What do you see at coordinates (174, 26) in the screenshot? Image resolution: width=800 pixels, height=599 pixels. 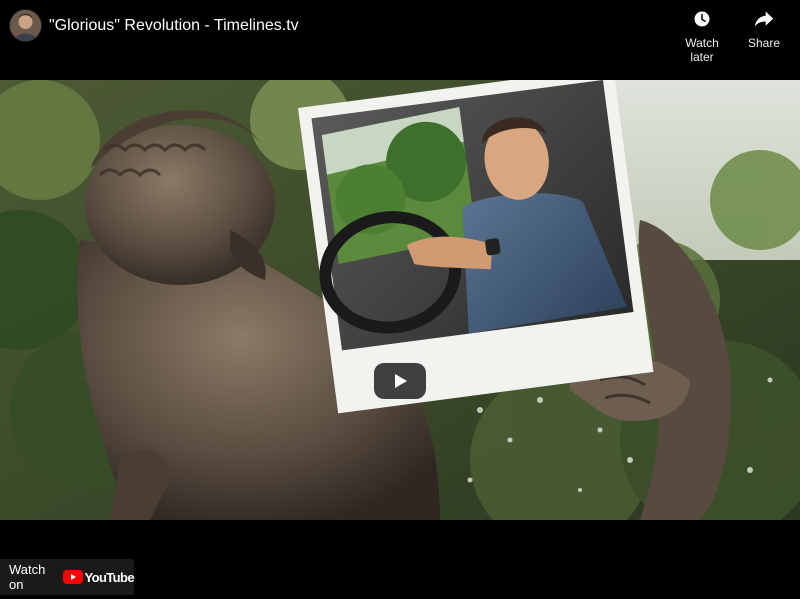 I see `video-title: "Glorious" Revolution - Timelines.tv` at bounding box center [174, 26].